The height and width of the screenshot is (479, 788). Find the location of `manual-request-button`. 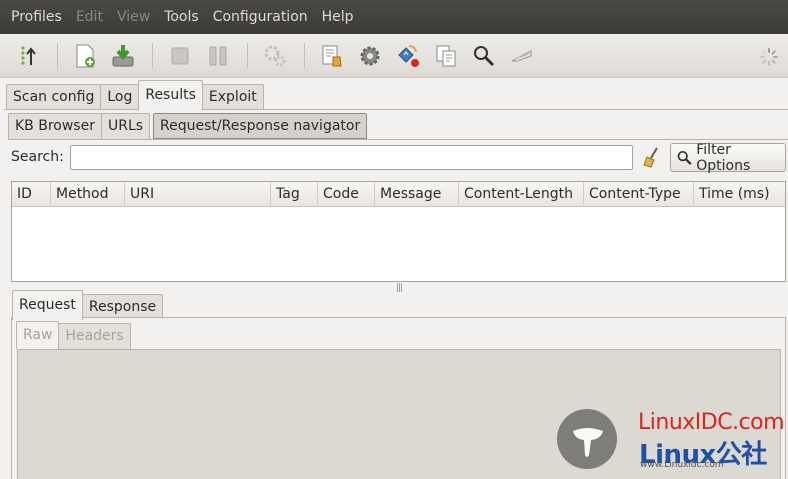

manual-request-button is located at coordinates (332, 56).